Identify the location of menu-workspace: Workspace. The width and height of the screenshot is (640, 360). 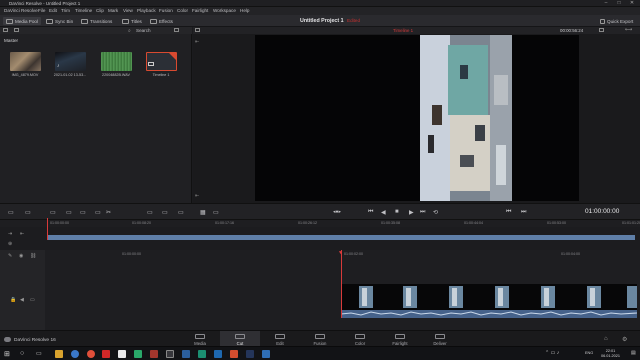
(224, 10).